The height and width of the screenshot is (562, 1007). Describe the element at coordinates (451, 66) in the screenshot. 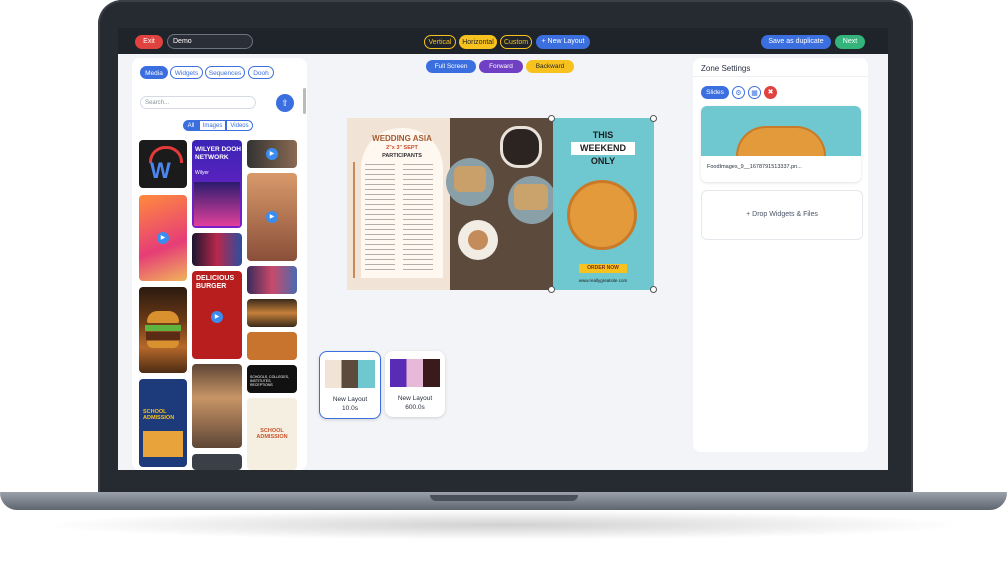

I see `full-screen-button: Full Screen` at that location.